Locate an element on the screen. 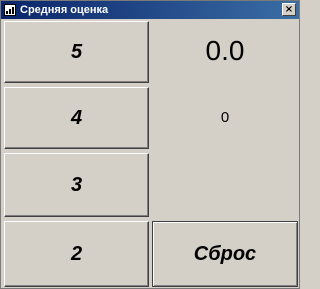 This screenshot has height=289, width=320. grade-4-button: 4 is located at coordinates (76, 118).